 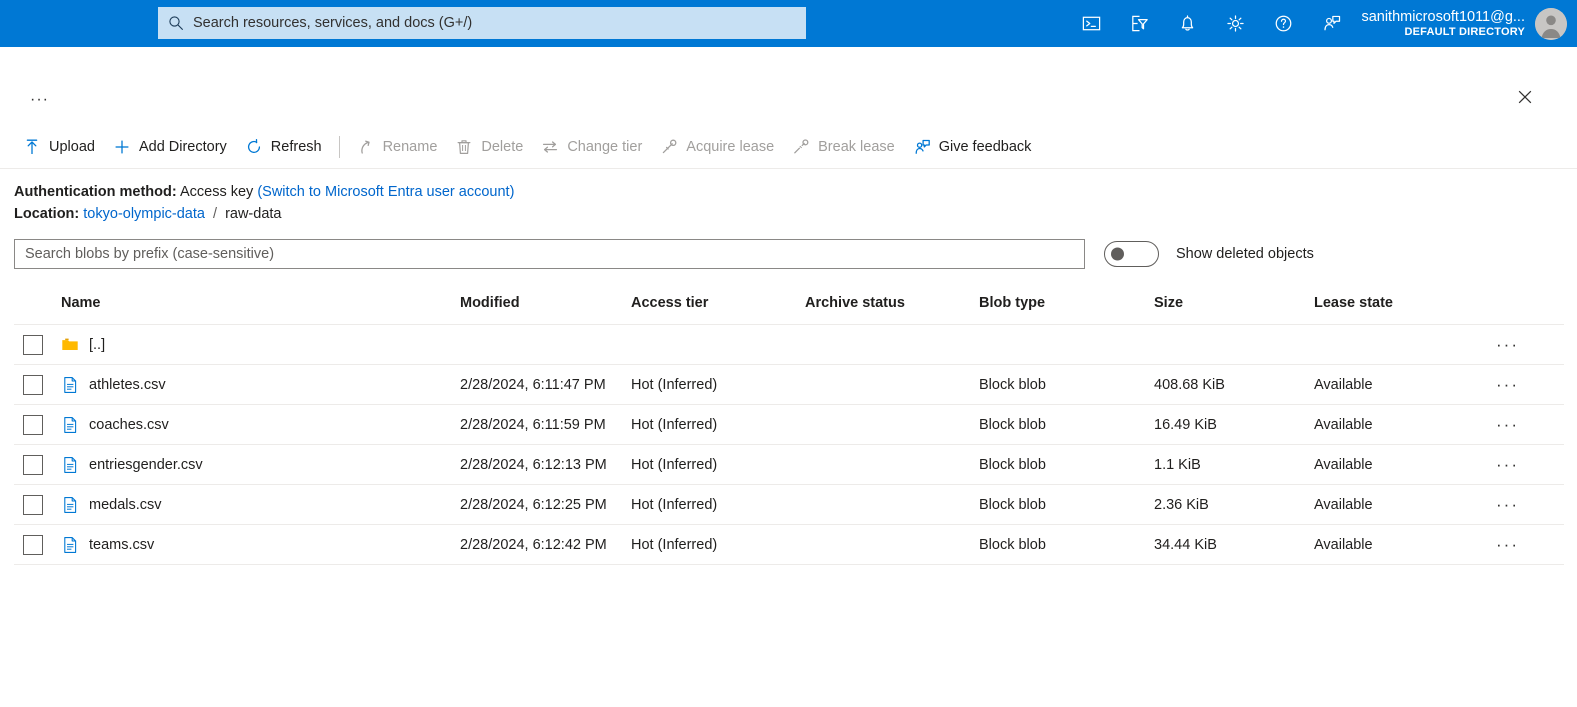 I want to click on close-icon, so click(x=1525, y=97).